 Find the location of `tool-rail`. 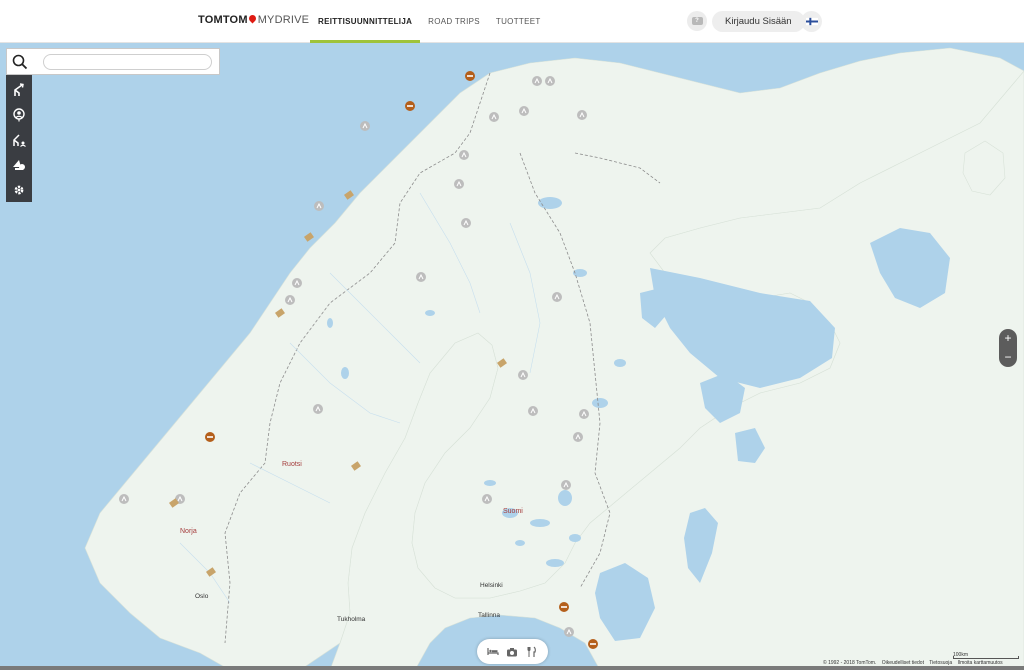

tool-rail is located at coordinates (19, 138).